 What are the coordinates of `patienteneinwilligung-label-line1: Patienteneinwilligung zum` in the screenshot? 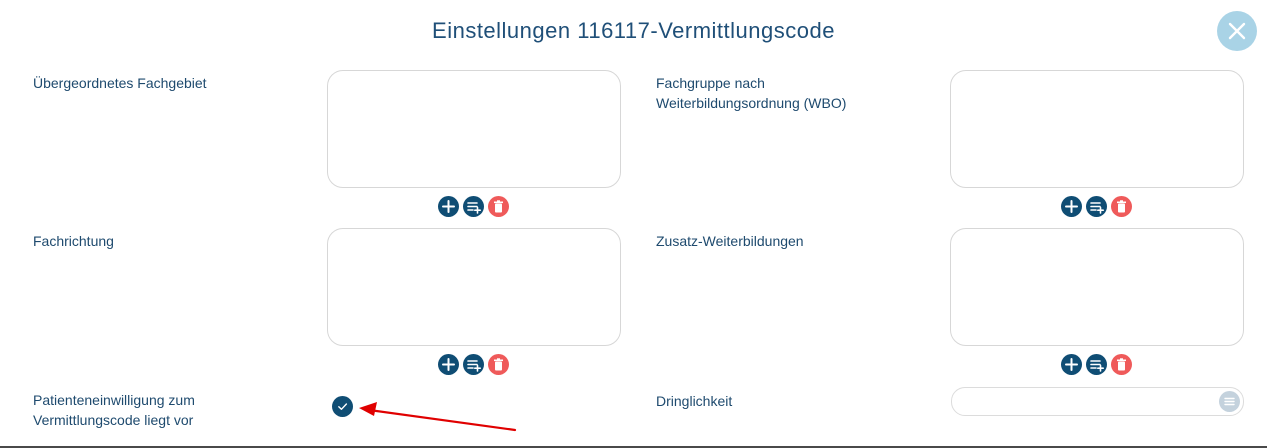 It's located at (114, 400).